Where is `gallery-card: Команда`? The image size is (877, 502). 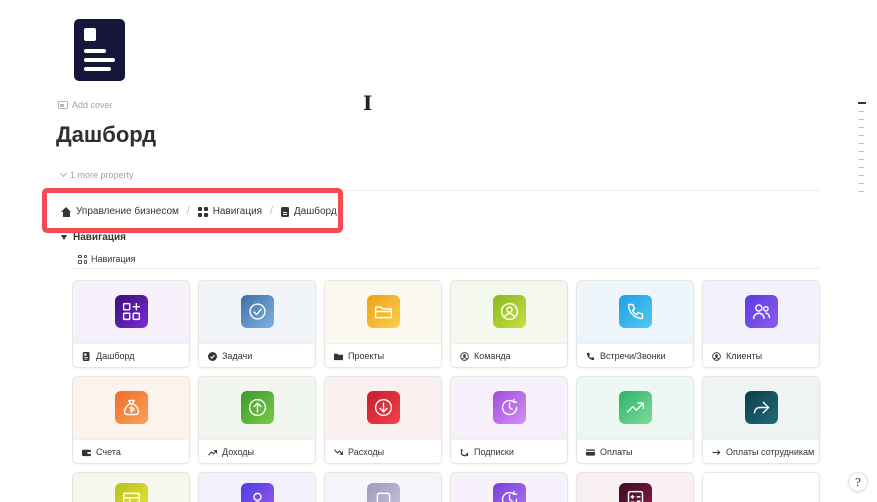 gallery-card: Команда is located at coordinates (509, 324).